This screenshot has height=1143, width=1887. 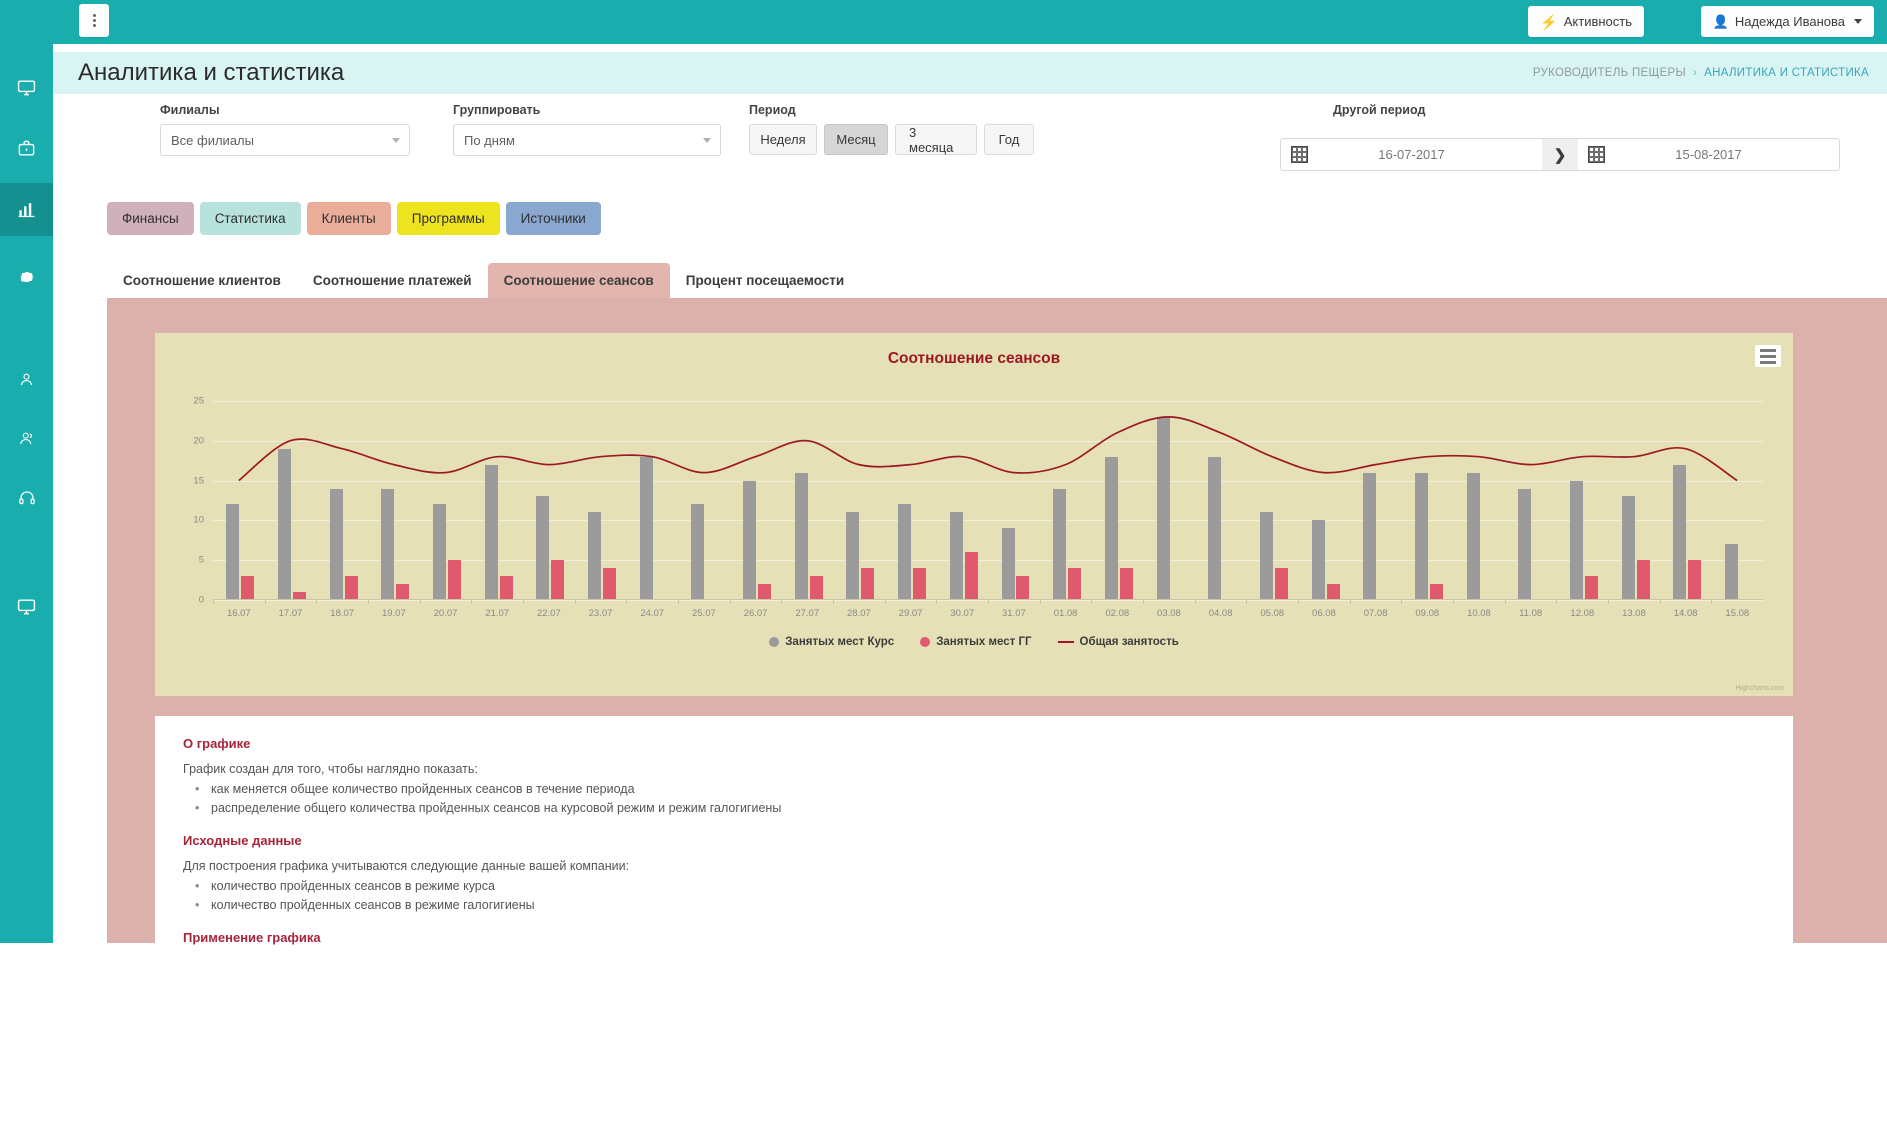 What do you see at coordinates (1609, 73) in the screenshot?
I see `breadcrumb-root: РУКОВОДИТЕЛЬ ПЕЩЕРЫ` at bounding box center [1609, 73].